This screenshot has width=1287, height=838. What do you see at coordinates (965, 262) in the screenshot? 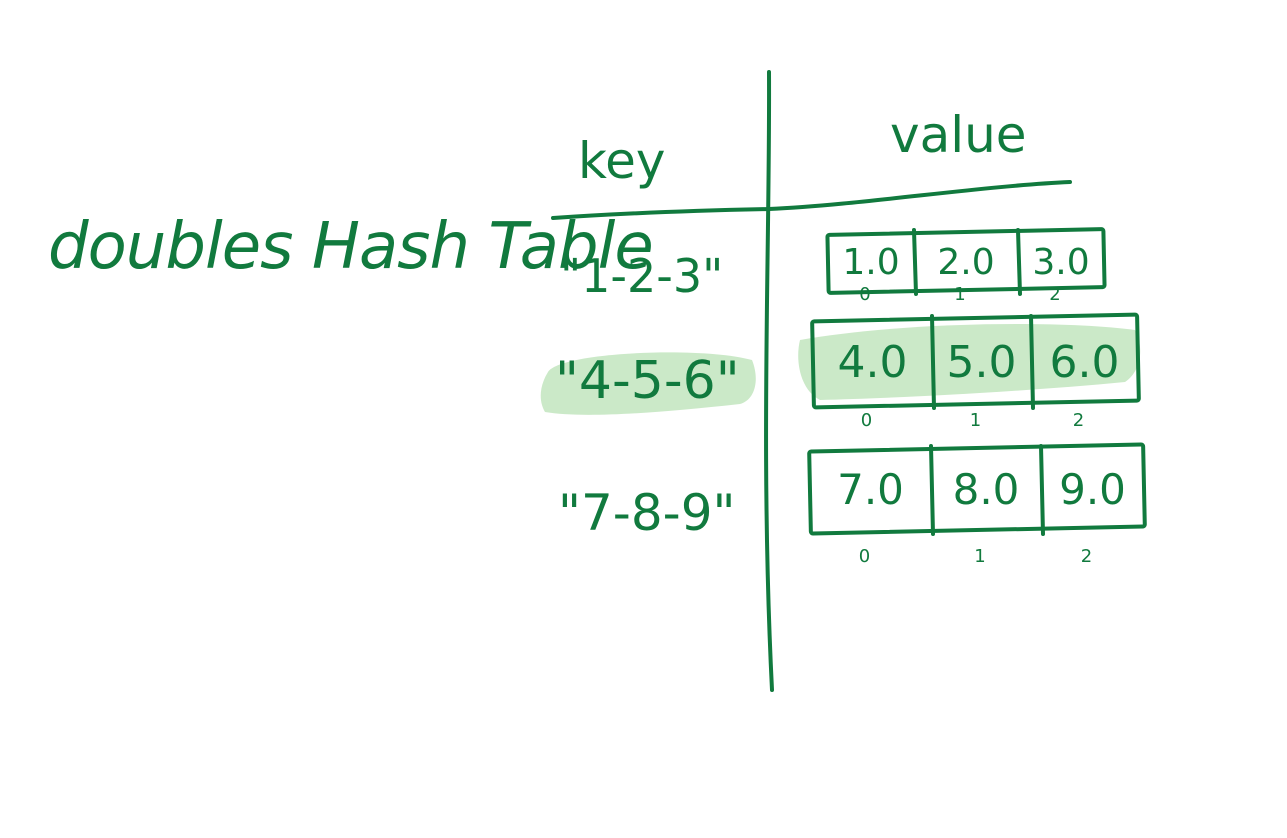
I see `array-cell-value: 2.0` at bounding box center [965, 262].